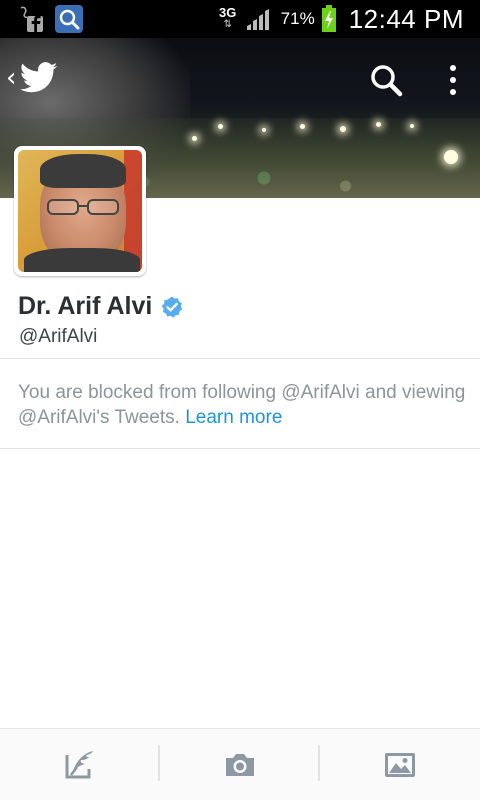 The width and height of the screenshot is (480, 800). Describe the element at coordinates (233, 417) in the screenshot. I see `learn-more-link: Learn more` at that location.